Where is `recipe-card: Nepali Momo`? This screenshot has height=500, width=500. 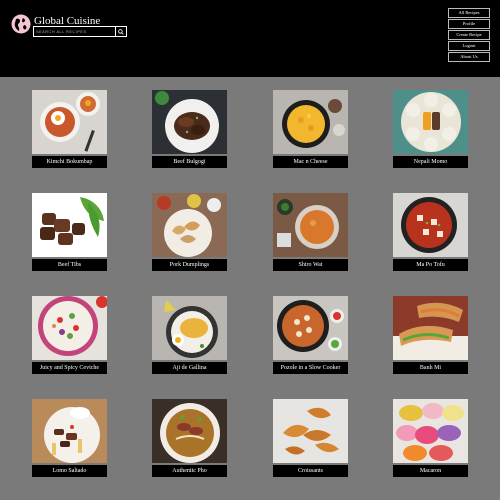
recipe-card: Nepali Momo is located at coordinates (430, 130).